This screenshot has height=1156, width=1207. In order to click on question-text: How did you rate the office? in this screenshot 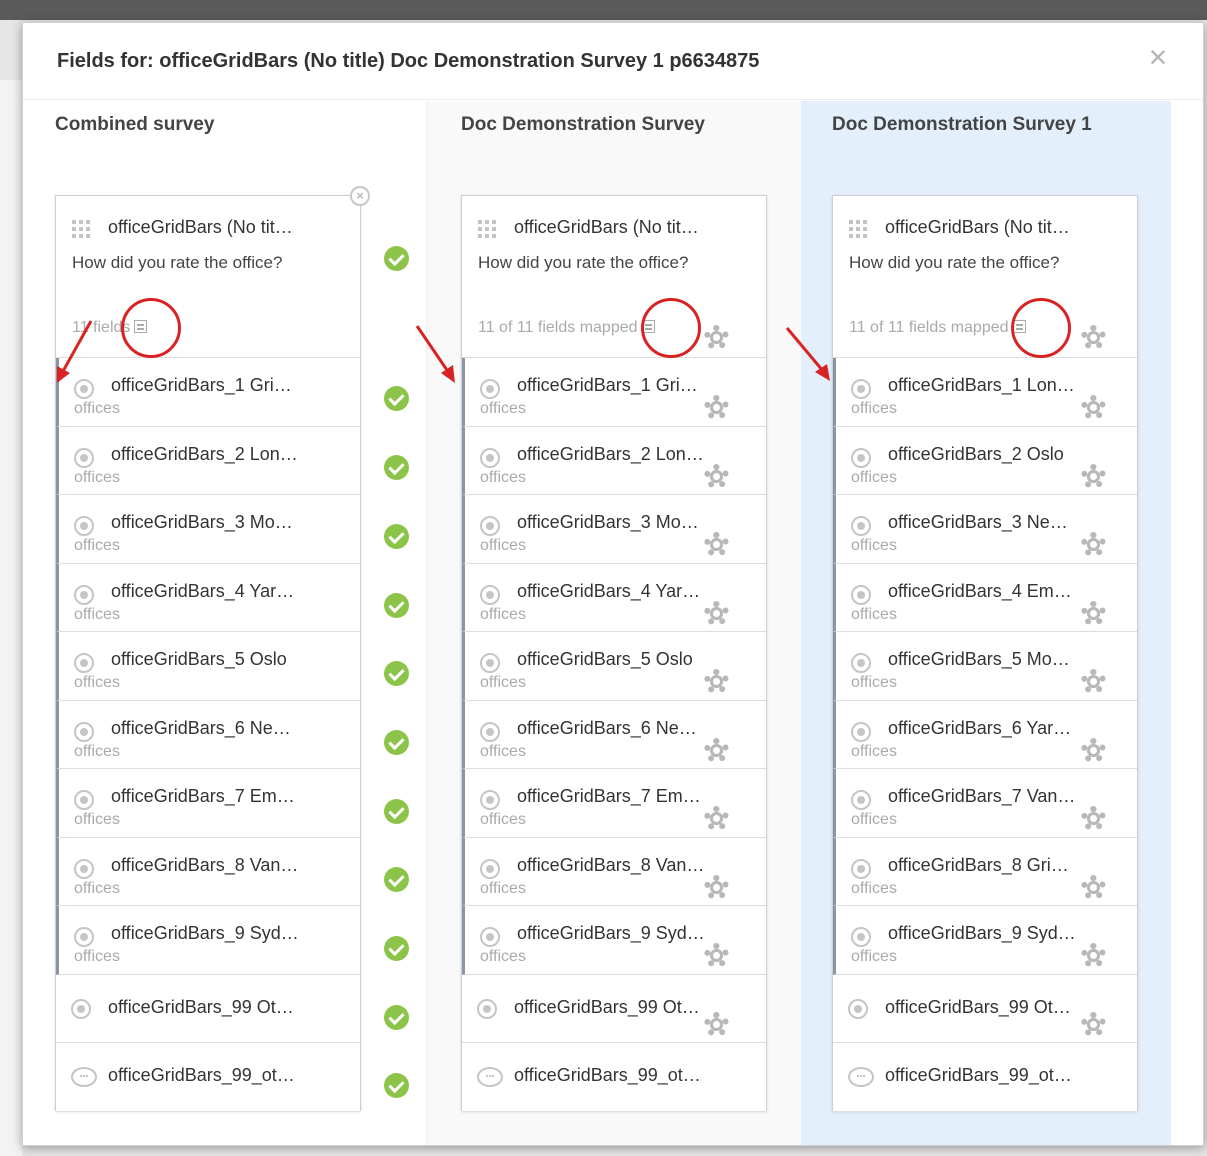, I will do `click(583, 262)`.